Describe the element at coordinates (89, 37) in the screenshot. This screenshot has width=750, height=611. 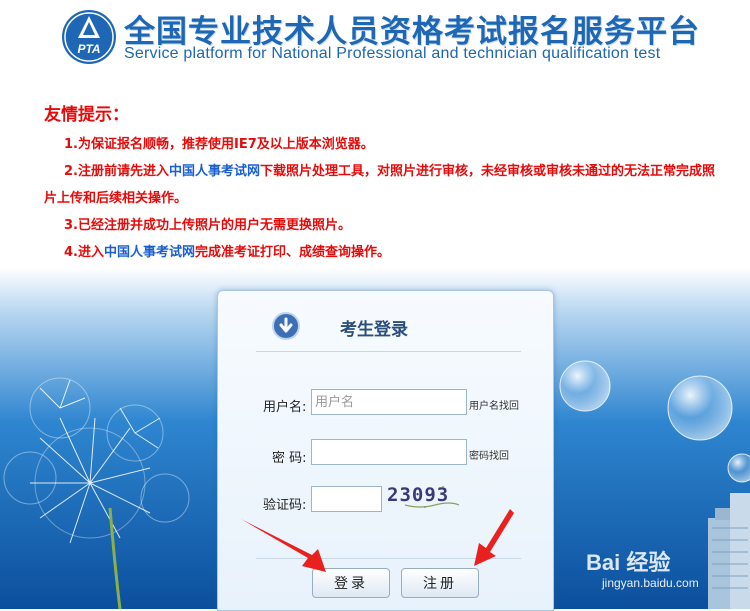
I see `pta-logo-icon: PTA` at that location.